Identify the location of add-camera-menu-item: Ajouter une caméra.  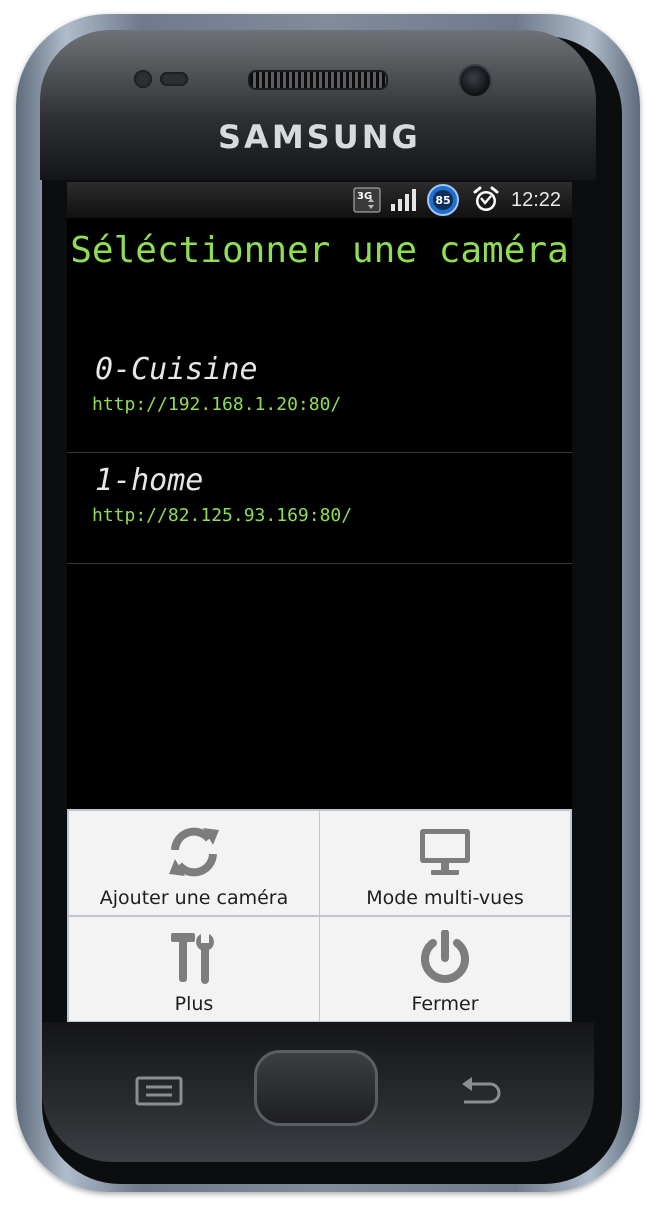
(194, 863).